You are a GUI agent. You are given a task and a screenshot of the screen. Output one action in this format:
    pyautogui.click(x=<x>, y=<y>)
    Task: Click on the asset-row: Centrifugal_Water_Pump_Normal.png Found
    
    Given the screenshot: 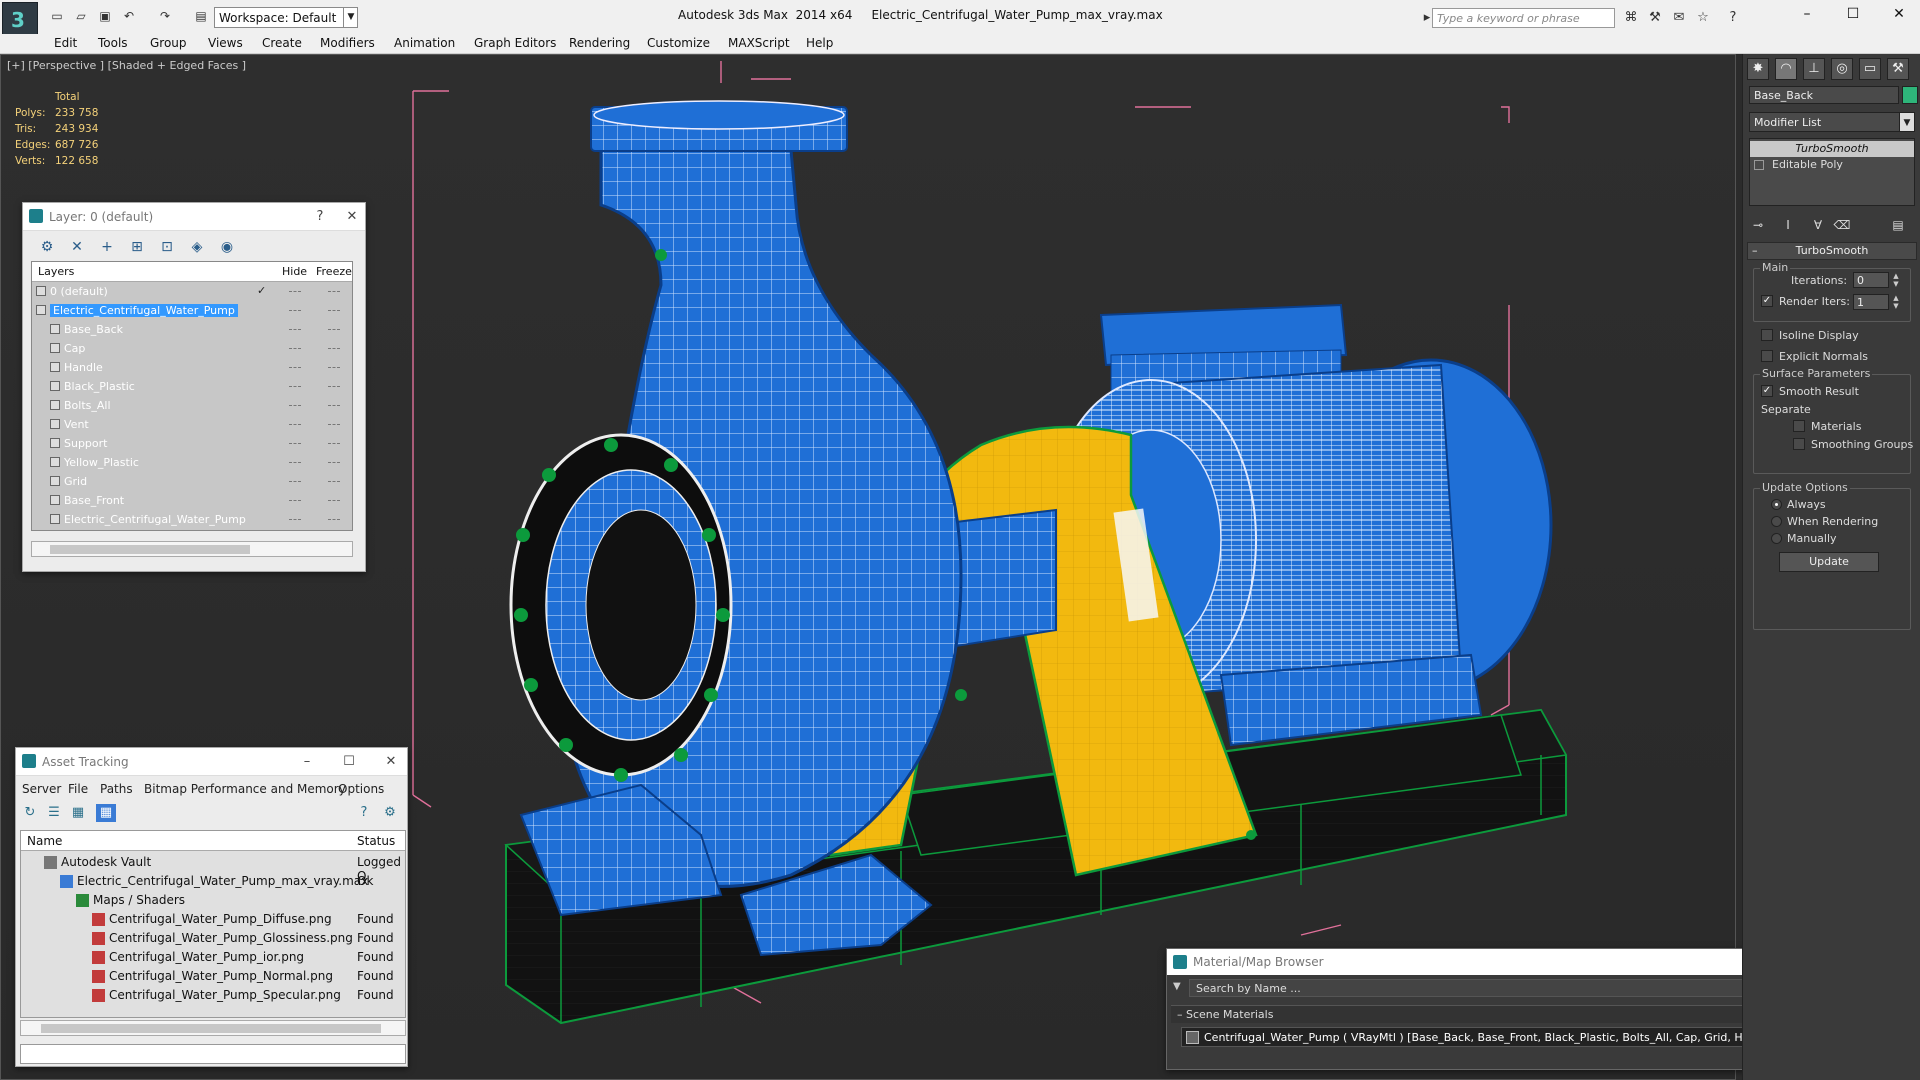 What is the action you would take?
    pyautogui.click(x=213, y=976)
    